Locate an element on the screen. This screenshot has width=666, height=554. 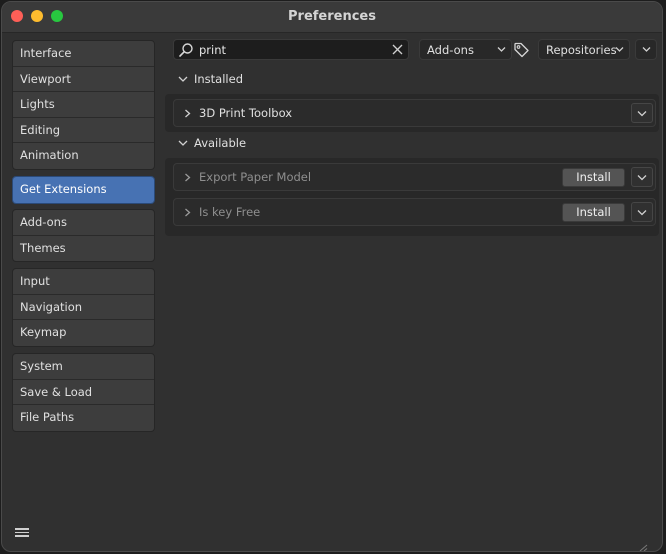
sidebar-item-themes: Themes is located at coordinates (83, 249).